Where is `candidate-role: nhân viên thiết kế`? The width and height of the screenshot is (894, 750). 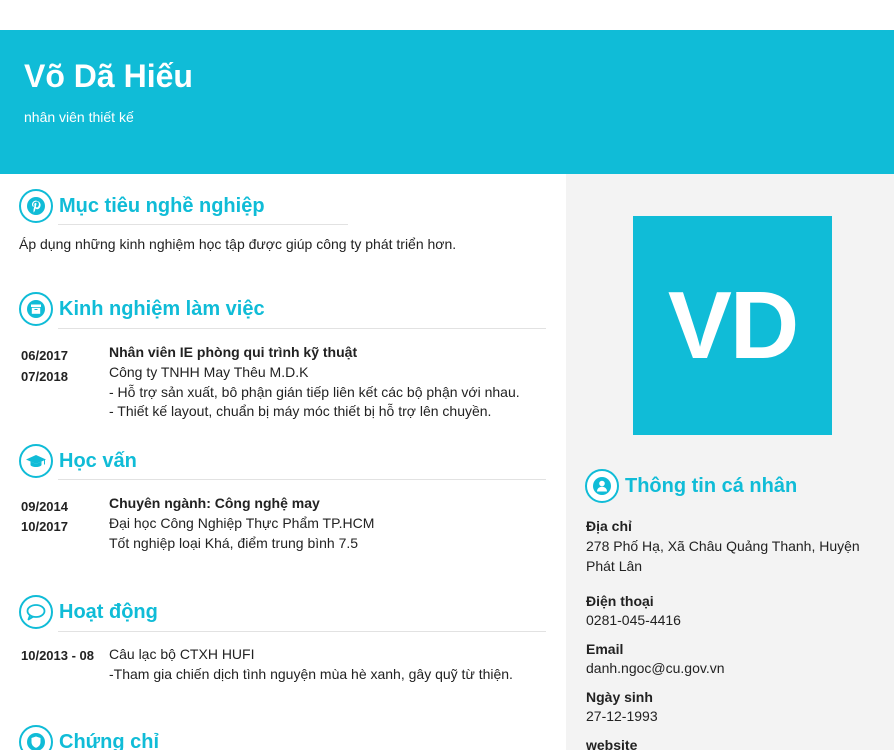 candidate-role: nhân viên thiết kế is located at coordinates (79, 117).